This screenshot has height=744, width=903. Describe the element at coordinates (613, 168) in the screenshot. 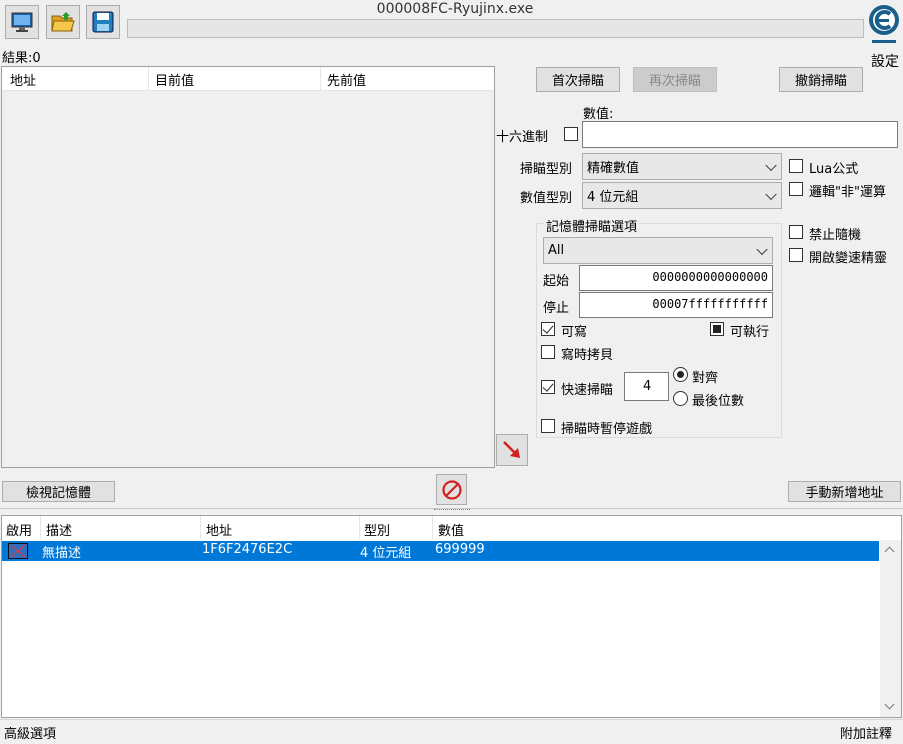

I see `scan-type-value: 精確數值` at that location.